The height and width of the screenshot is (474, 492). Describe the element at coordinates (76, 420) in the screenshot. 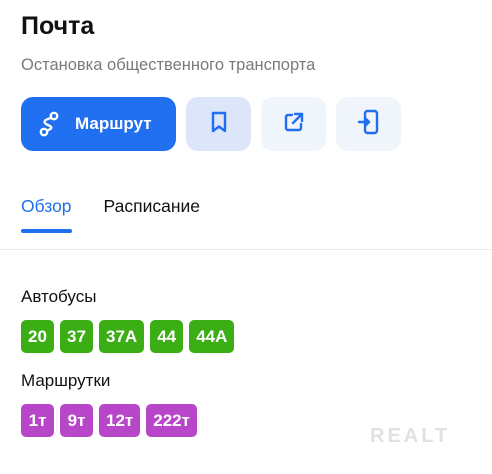

I see `minibus-route-chip: 9т` at that location.